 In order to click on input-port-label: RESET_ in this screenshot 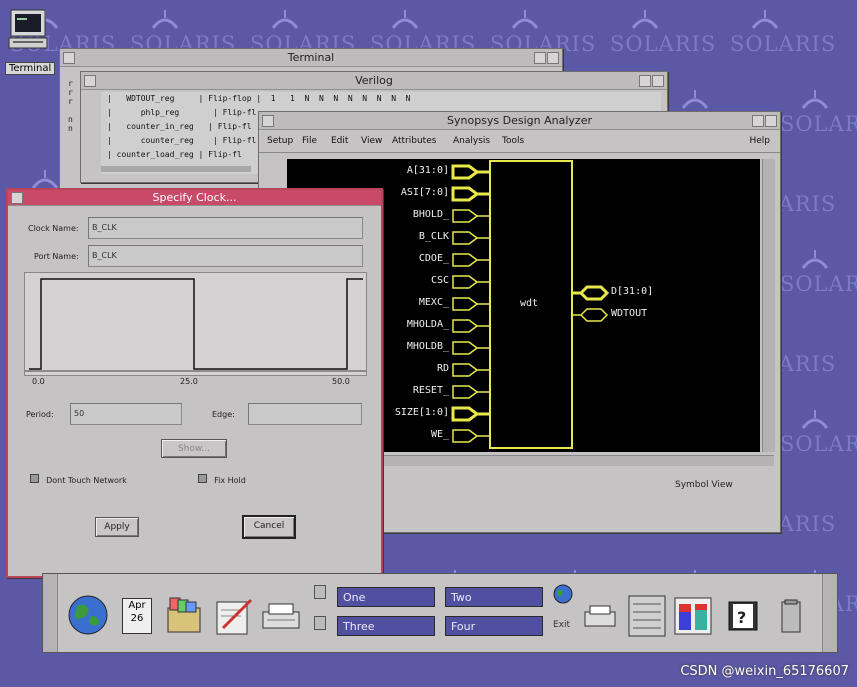, I will do `click(430, 390)`.